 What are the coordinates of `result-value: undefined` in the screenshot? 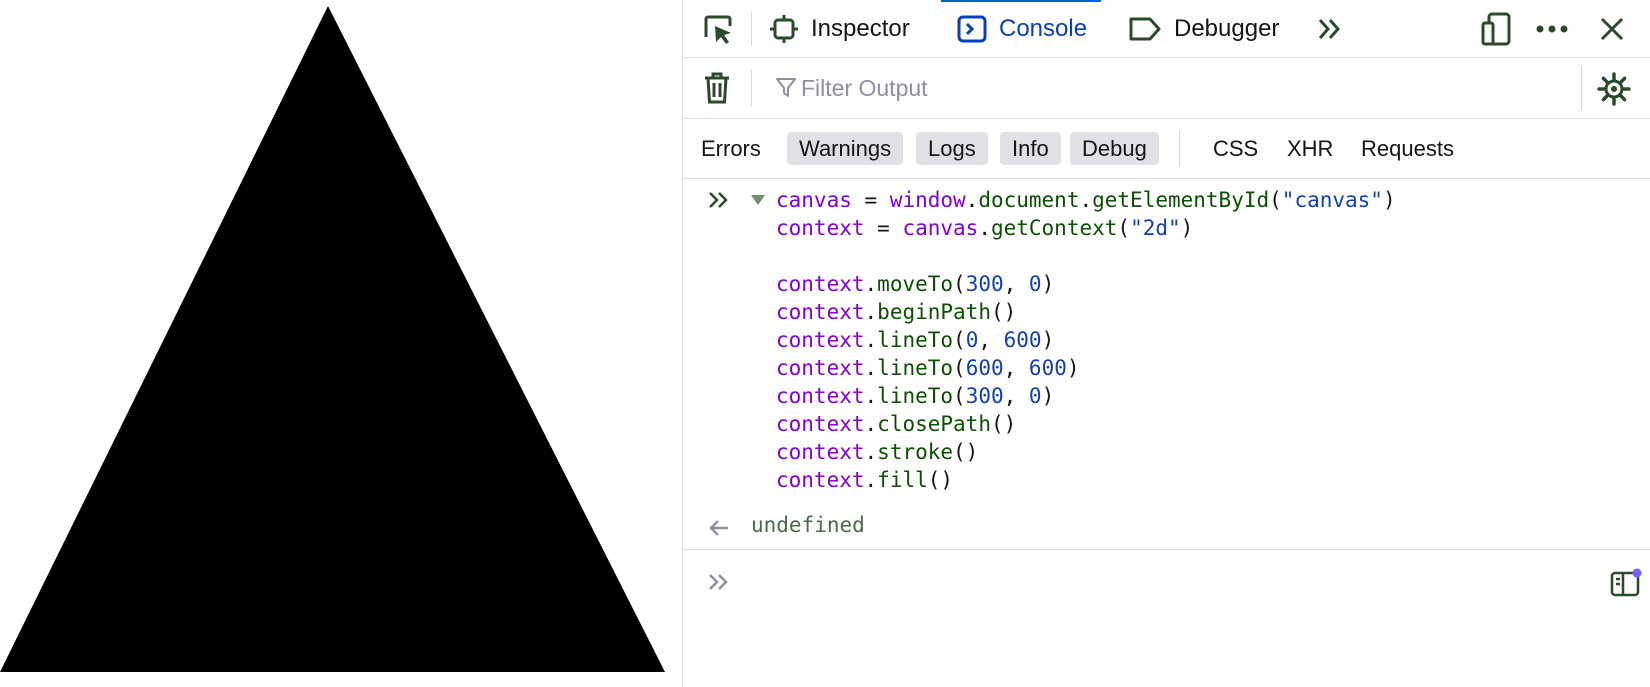 It's located at (808, 525).